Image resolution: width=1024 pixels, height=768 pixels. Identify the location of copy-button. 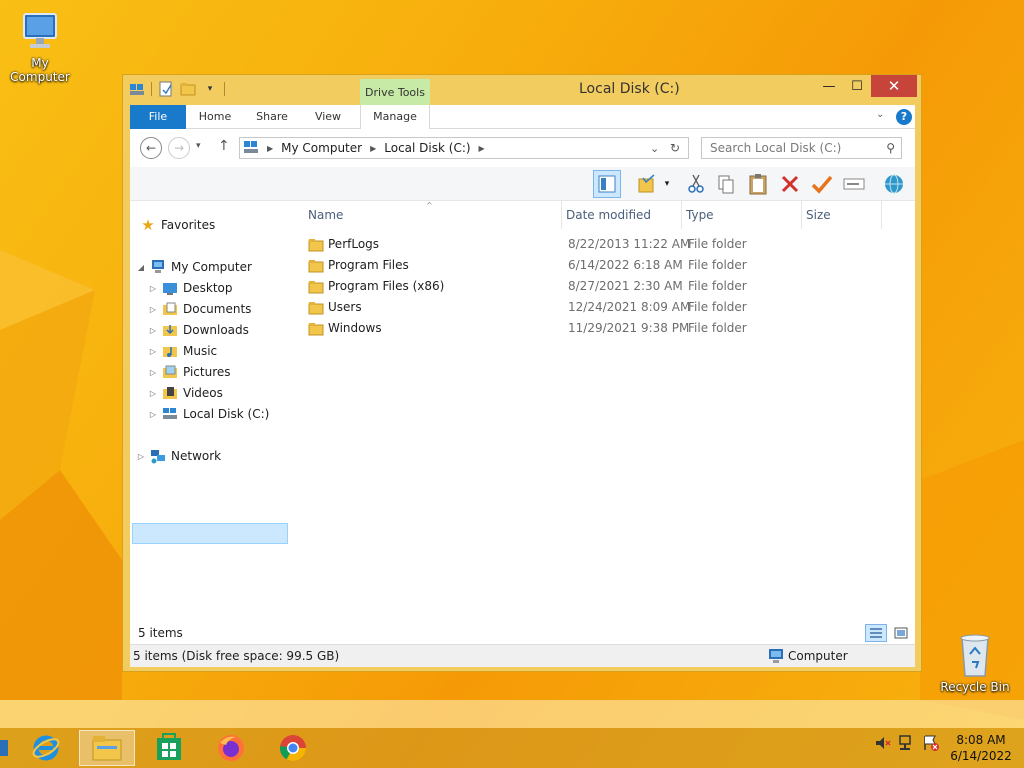
(726, 184).